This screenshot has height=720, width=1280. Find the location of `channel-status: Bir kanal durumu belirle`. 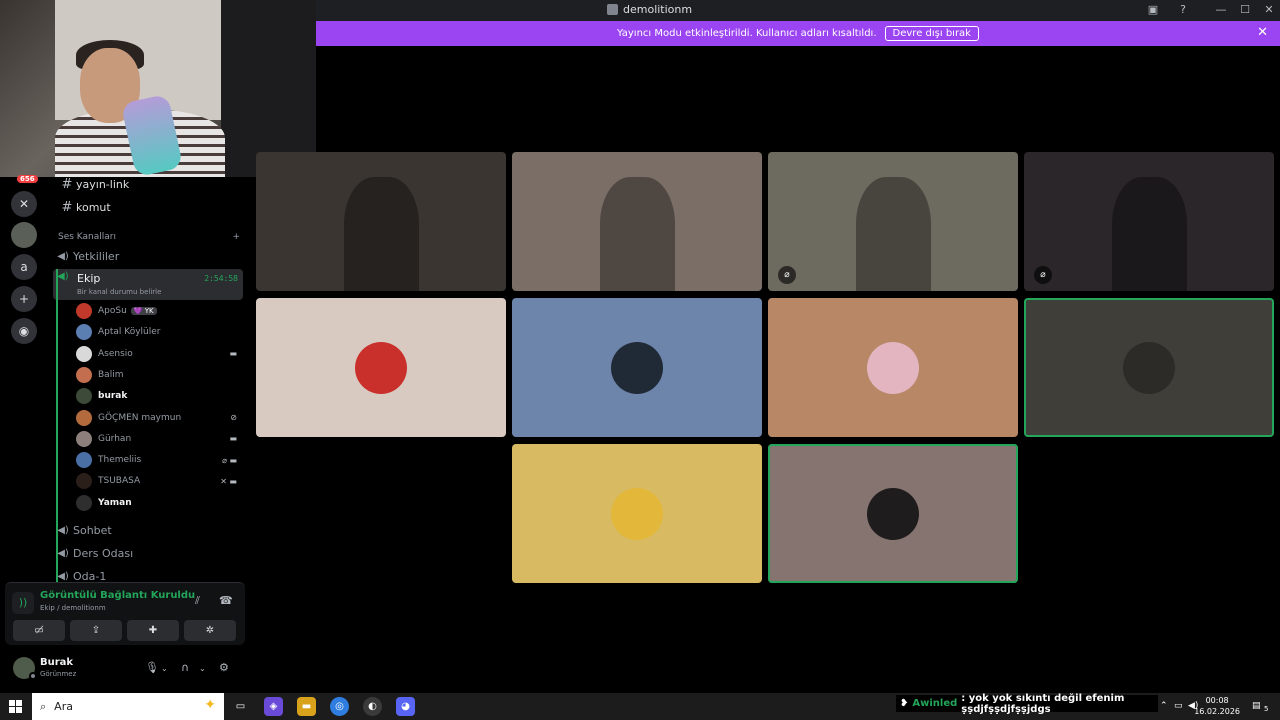

channel-status: Bir kanal durumu belirle is located at coordinates (119, 292).